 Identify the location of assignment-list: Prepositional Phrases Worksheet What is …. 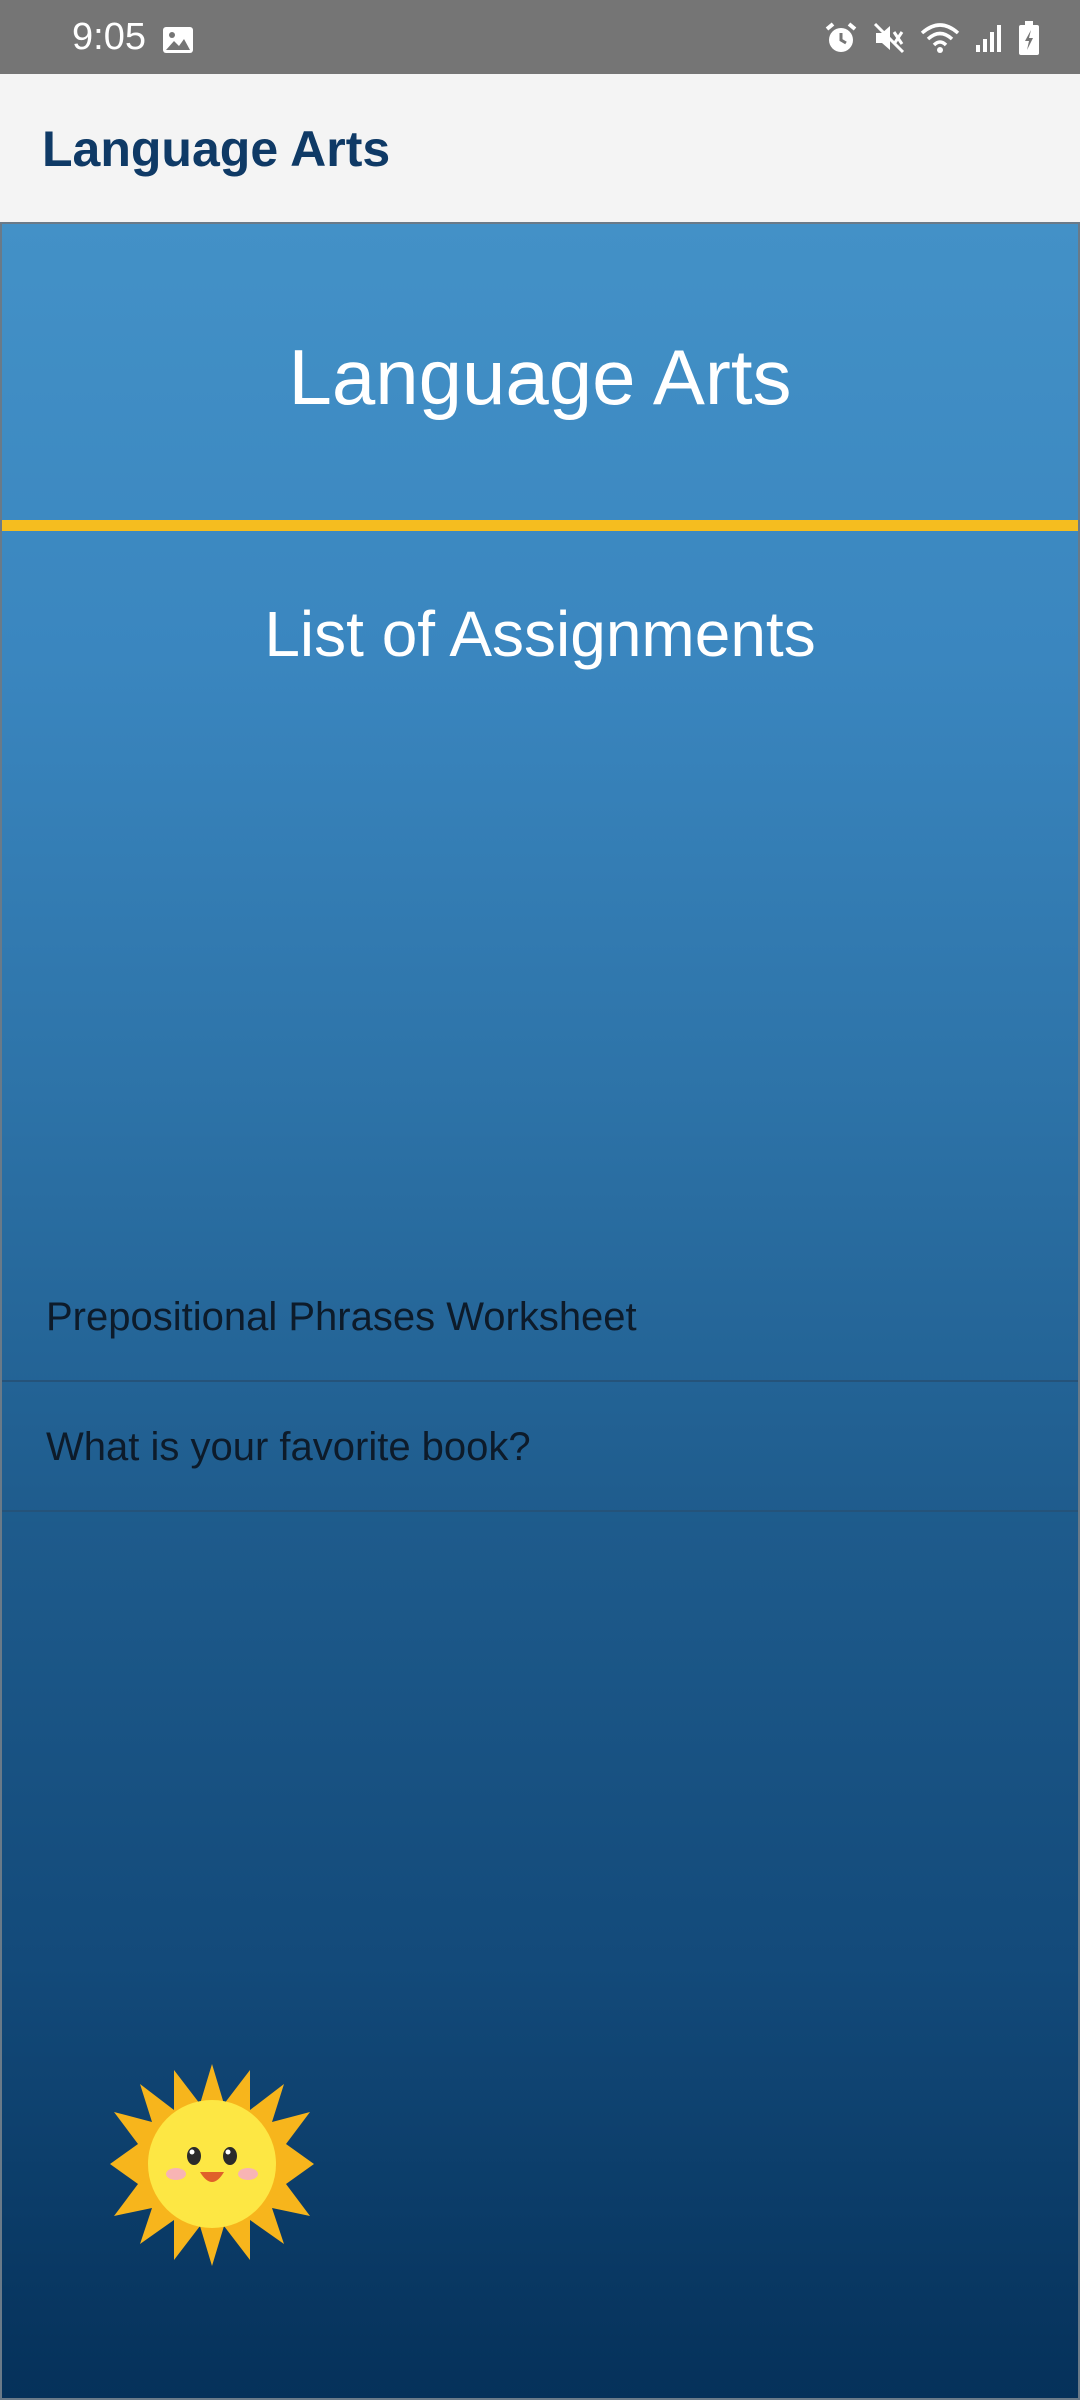
(540, 1382).